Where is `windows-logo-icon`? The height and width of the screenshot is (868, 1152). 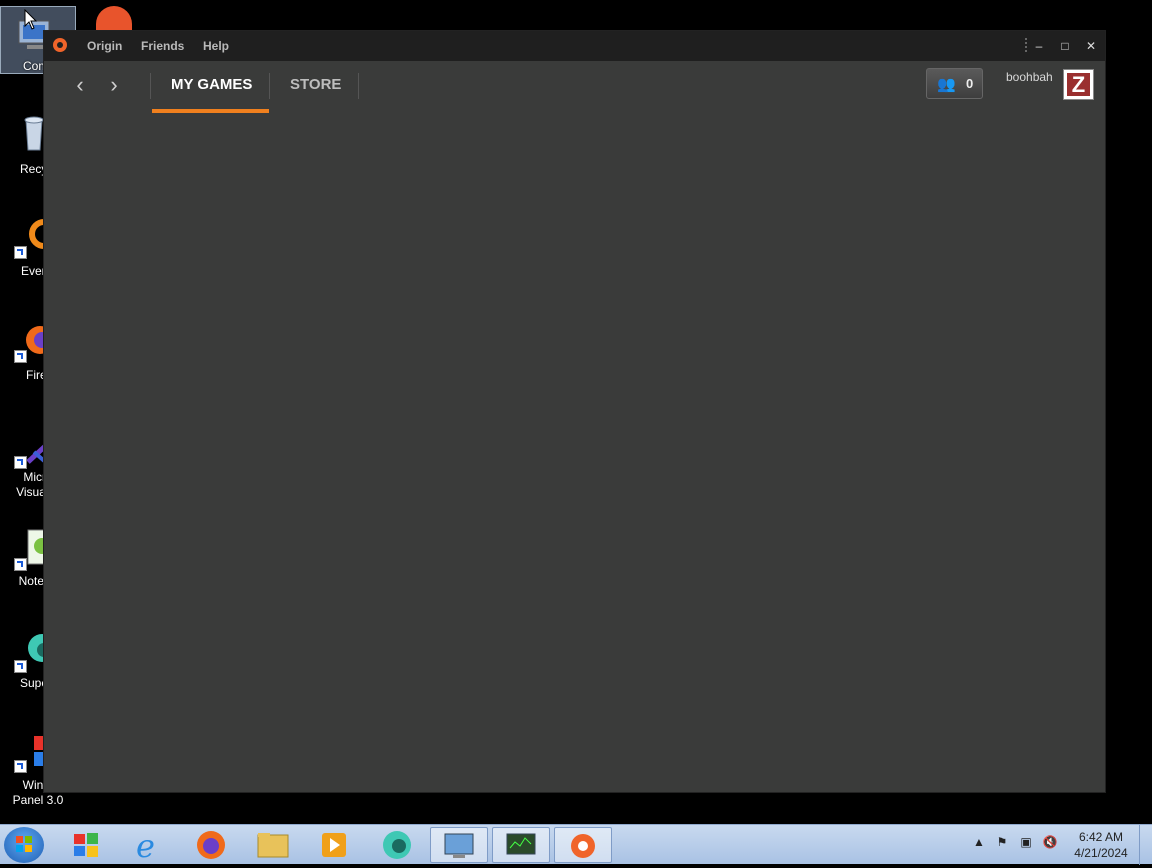 windows-logo-icon is located at coordinates (24, 844).